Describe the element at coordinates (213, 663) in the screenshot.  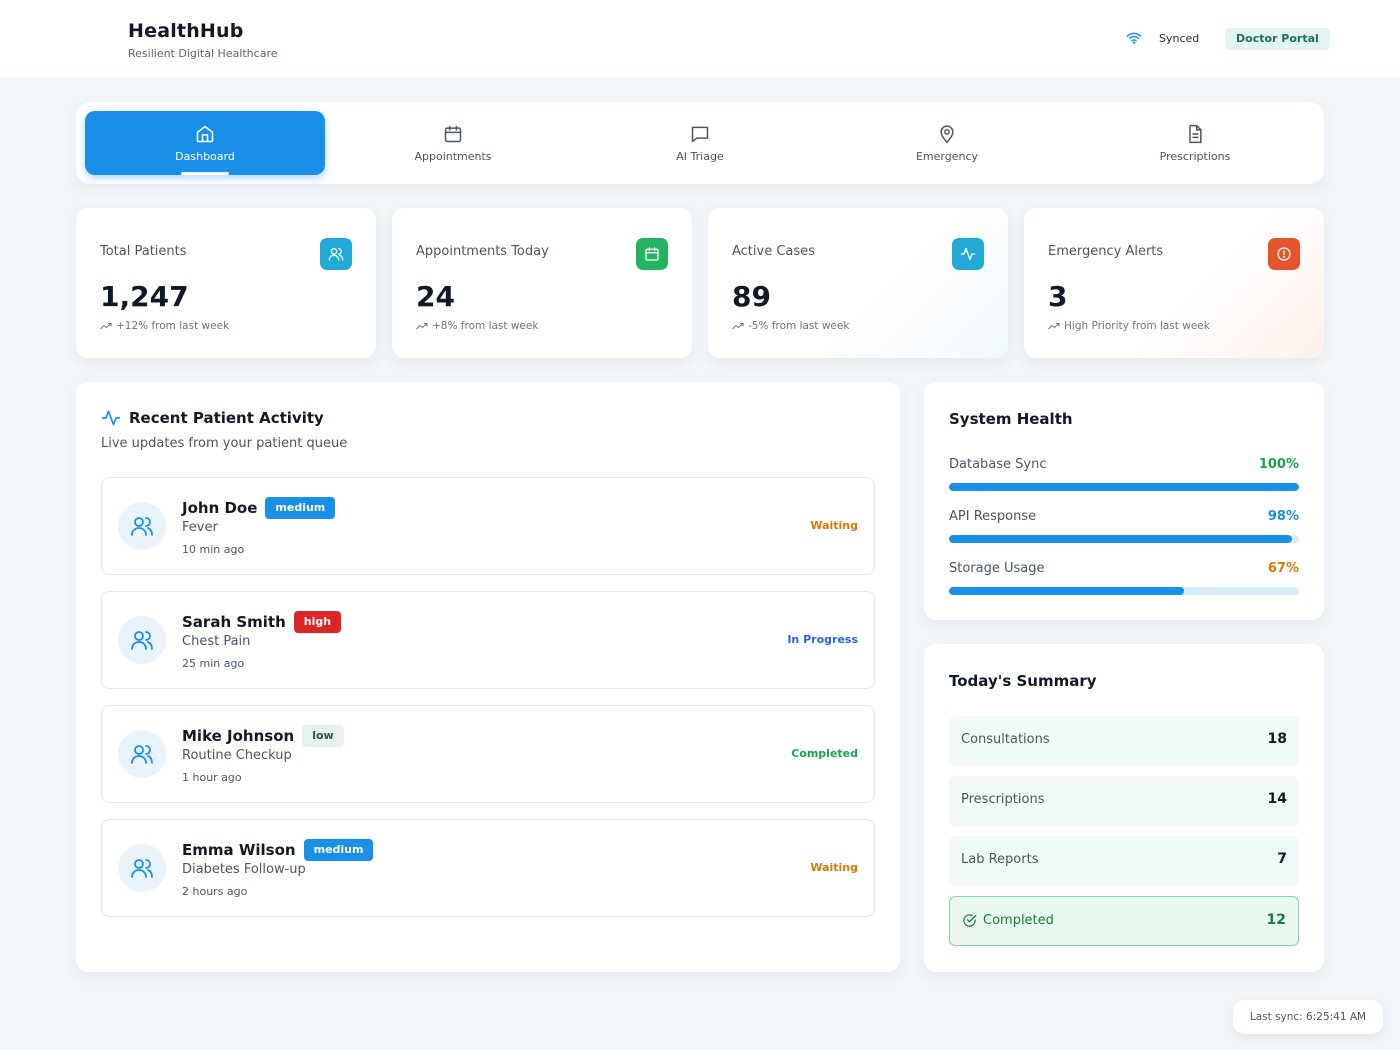
I see `patient-time: 25 min ago` at that location.